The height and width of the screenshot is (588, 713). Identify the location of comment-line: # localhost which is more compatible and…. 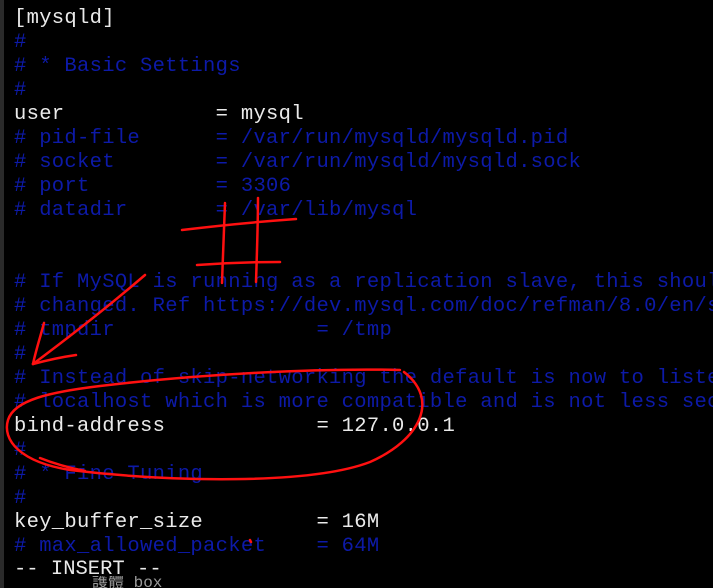
(363, 402).